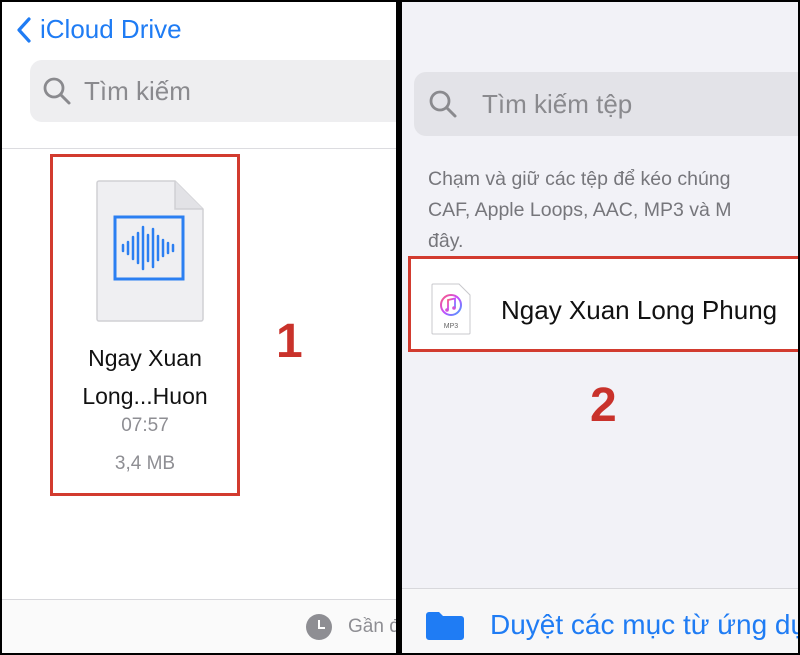 The image size is (800, 655). Describe the element at coordinates (145, 425) in the screenshot. I see `file-time: 07:57` at that location.